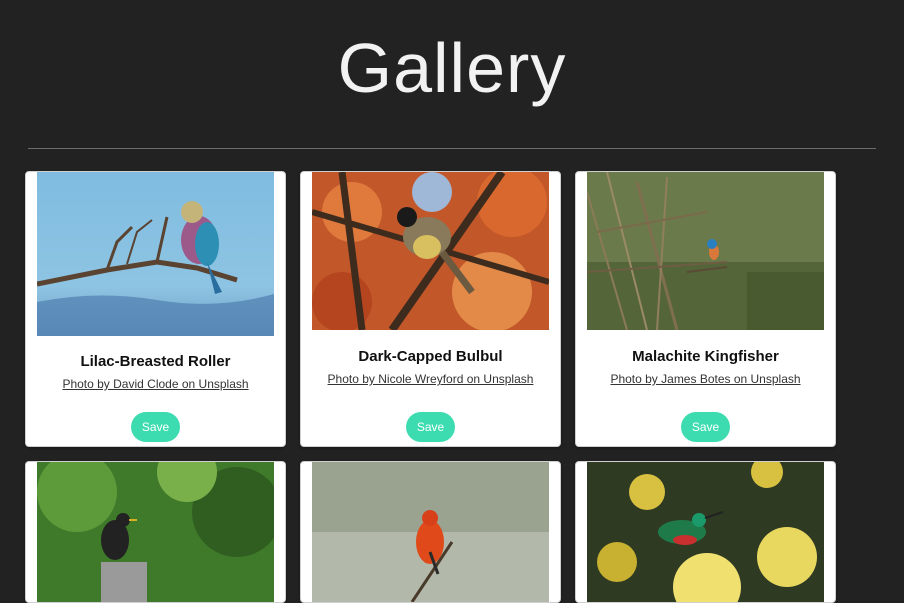 Image resolution: width=904 pixels, height=603 pixels. I want to click on card-title: Lilac-Breasted Roller, so click(155, 361).